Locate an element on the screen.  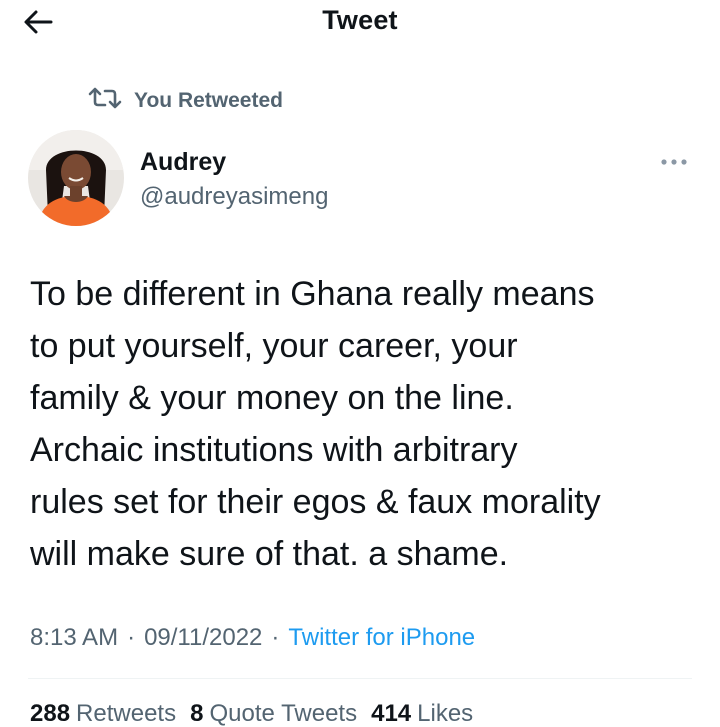
tweet-date: 09/11/2022 is located at coordinates (203, 638).